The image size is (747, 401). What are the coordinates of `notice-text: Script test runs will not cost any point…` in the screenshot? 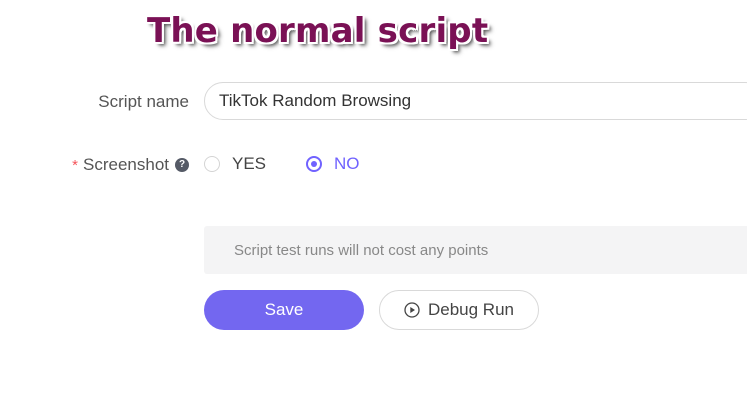 It's located at (361, 250).